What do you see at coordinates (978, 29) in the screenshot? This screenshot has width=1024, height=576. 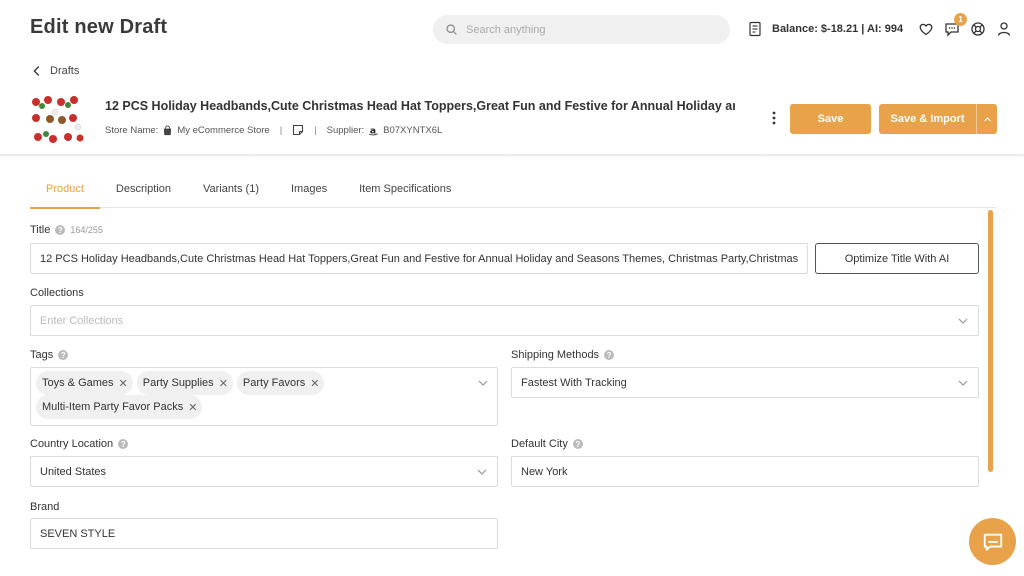 I see `support-icon` at bounding box center [978, 29].